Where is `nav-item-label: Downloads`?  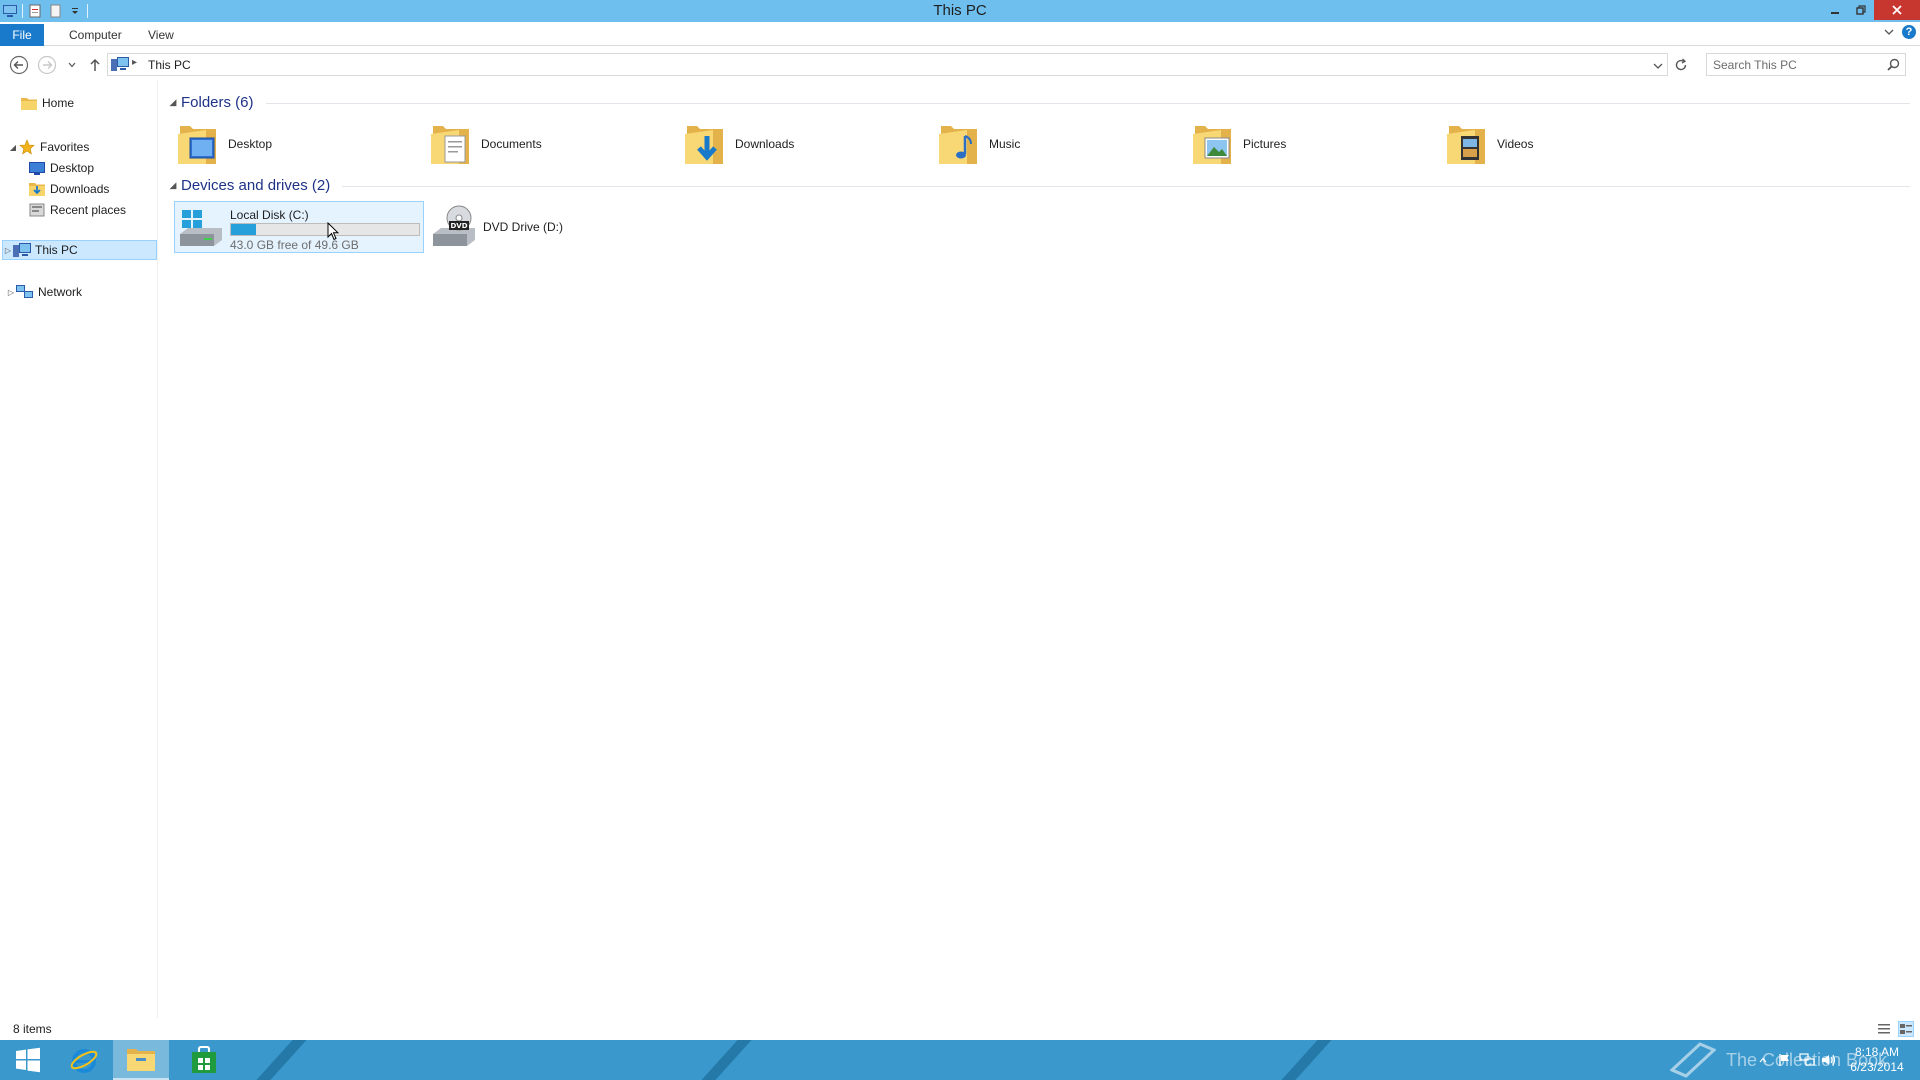 nav-item-label: Downloads is located at coordinates (80, 189).